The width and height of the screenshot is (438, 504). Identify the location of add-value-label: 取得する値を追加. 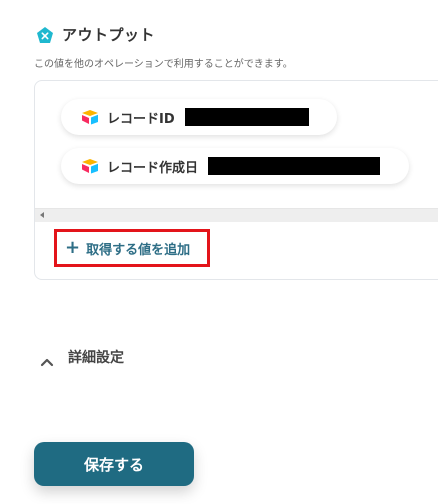
(138, 250).